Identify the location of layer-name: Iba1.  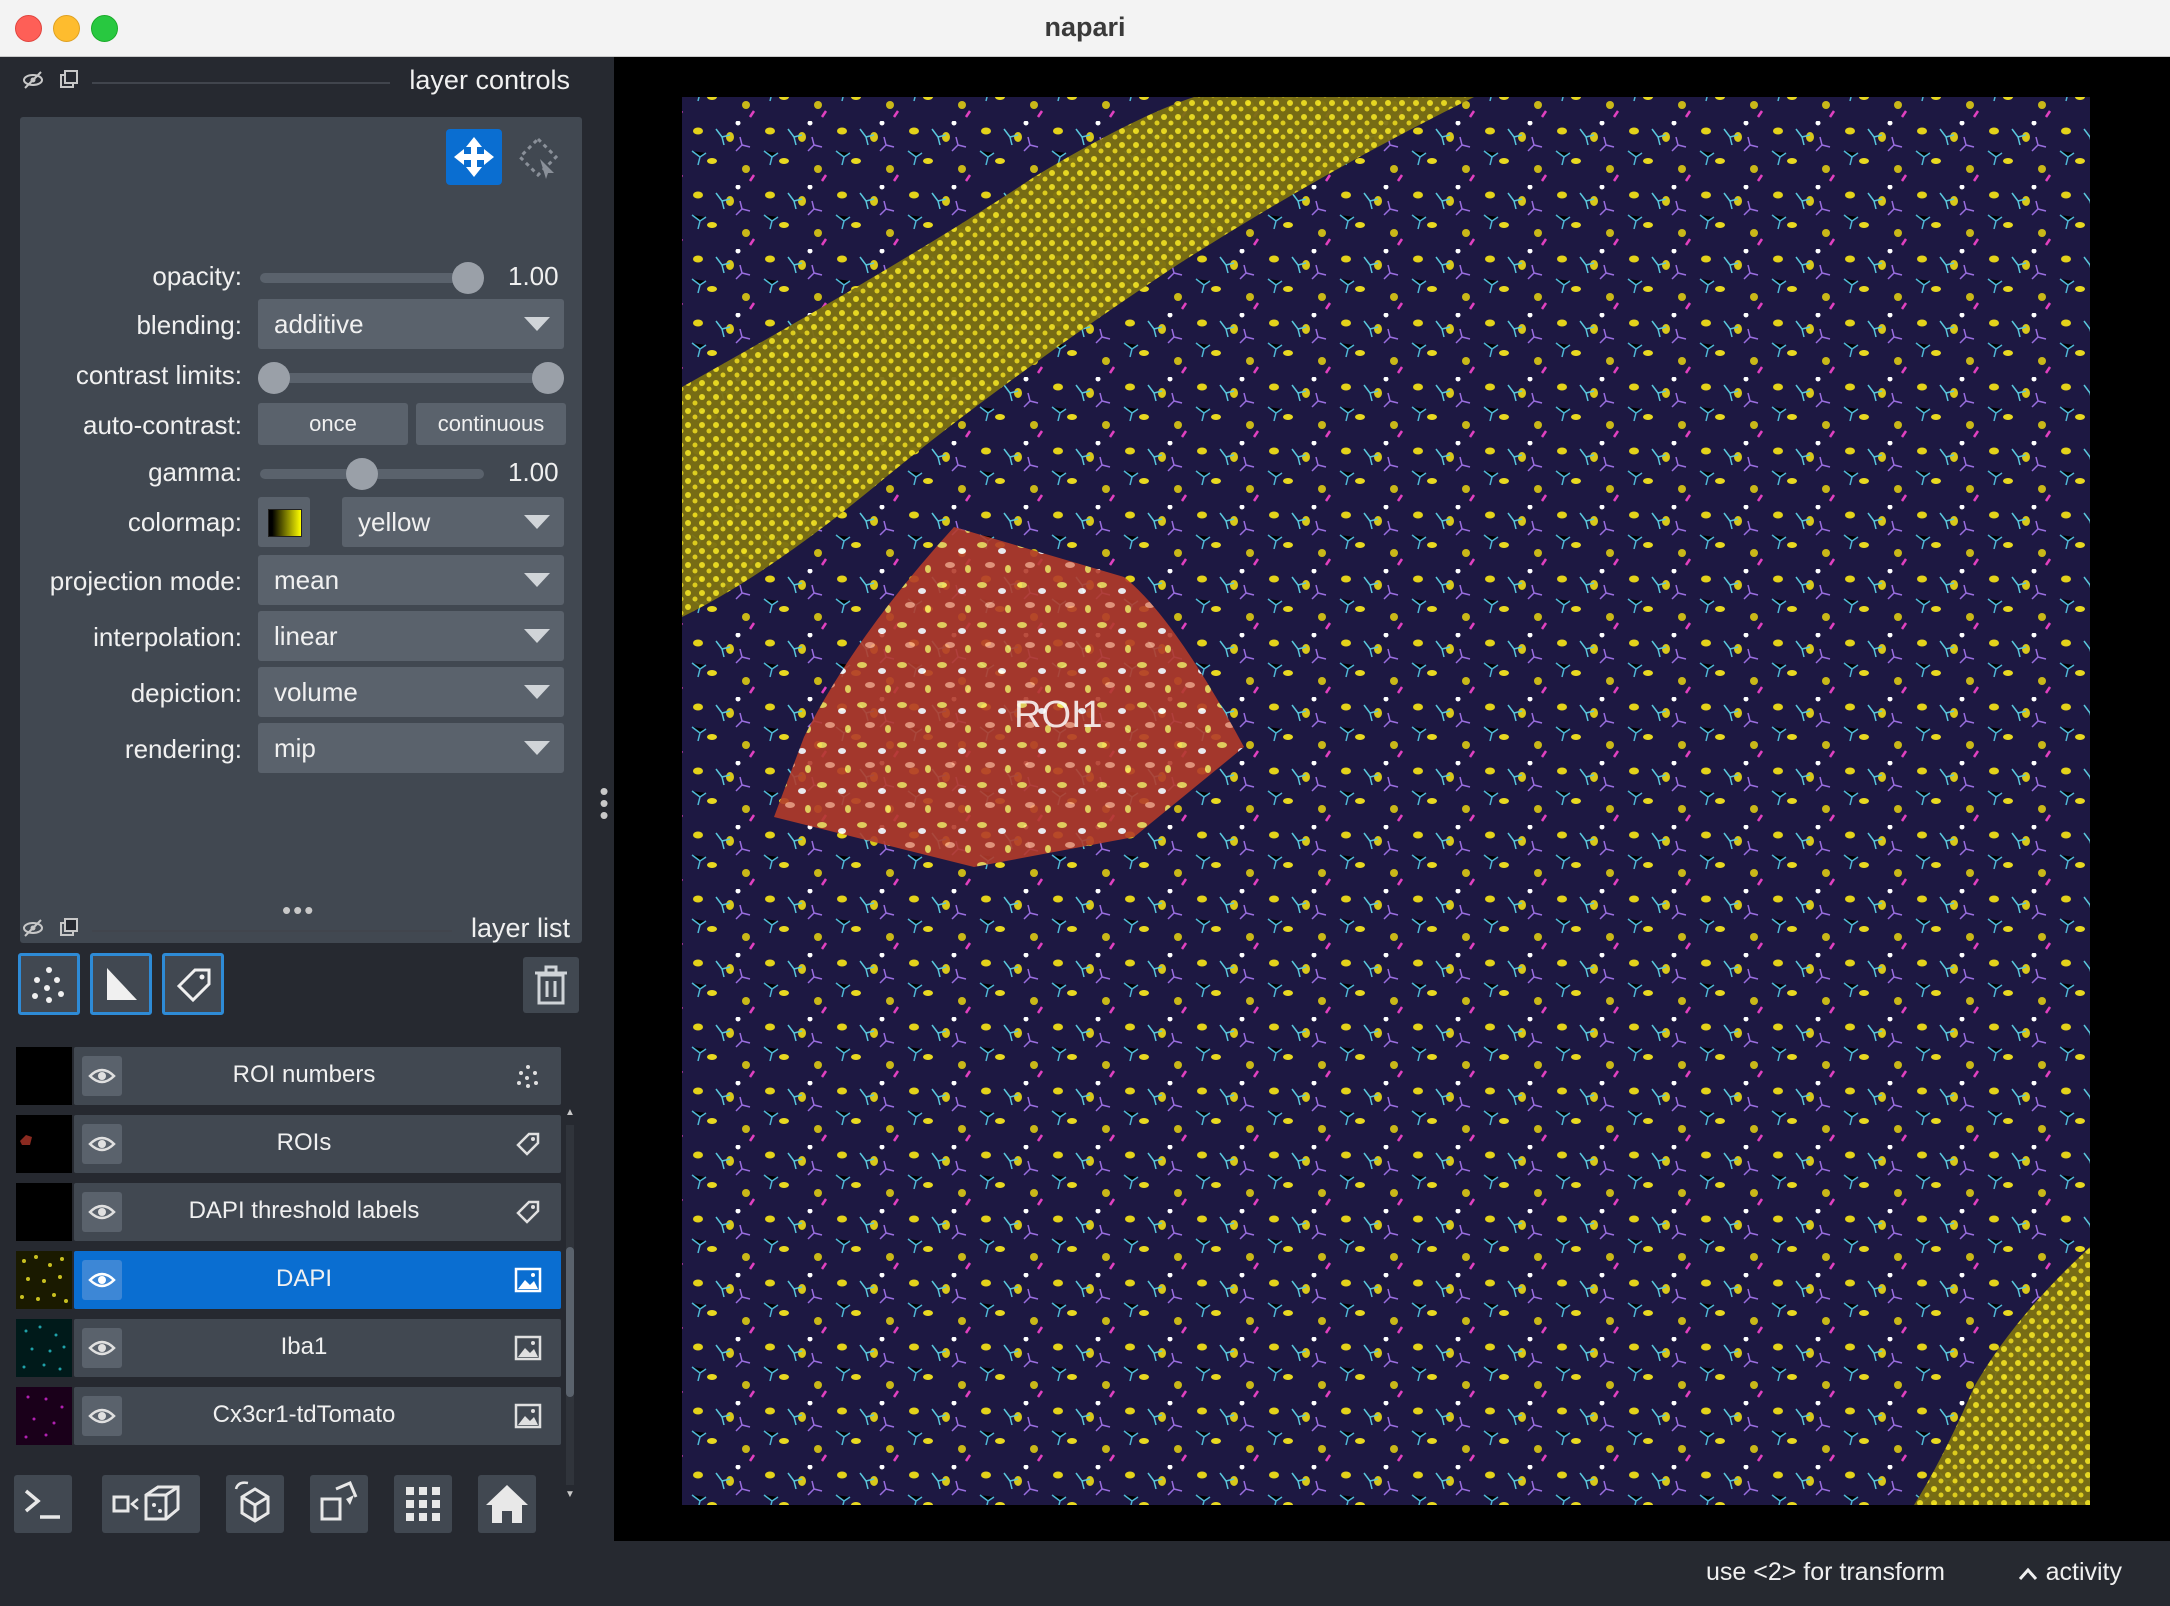
(304, 1346).